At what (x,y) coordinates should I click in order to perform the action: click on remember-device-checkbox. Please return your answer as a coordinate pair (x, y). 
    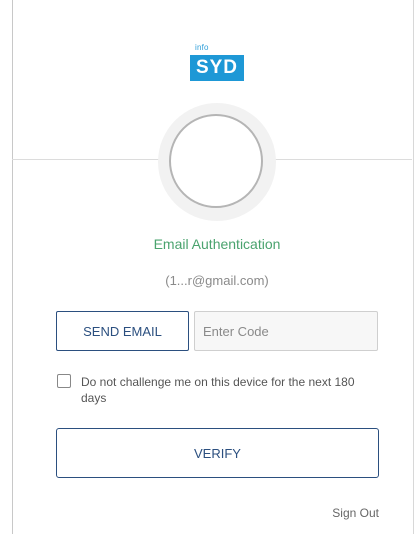
    Looking at the image, I should click on (64, 381).